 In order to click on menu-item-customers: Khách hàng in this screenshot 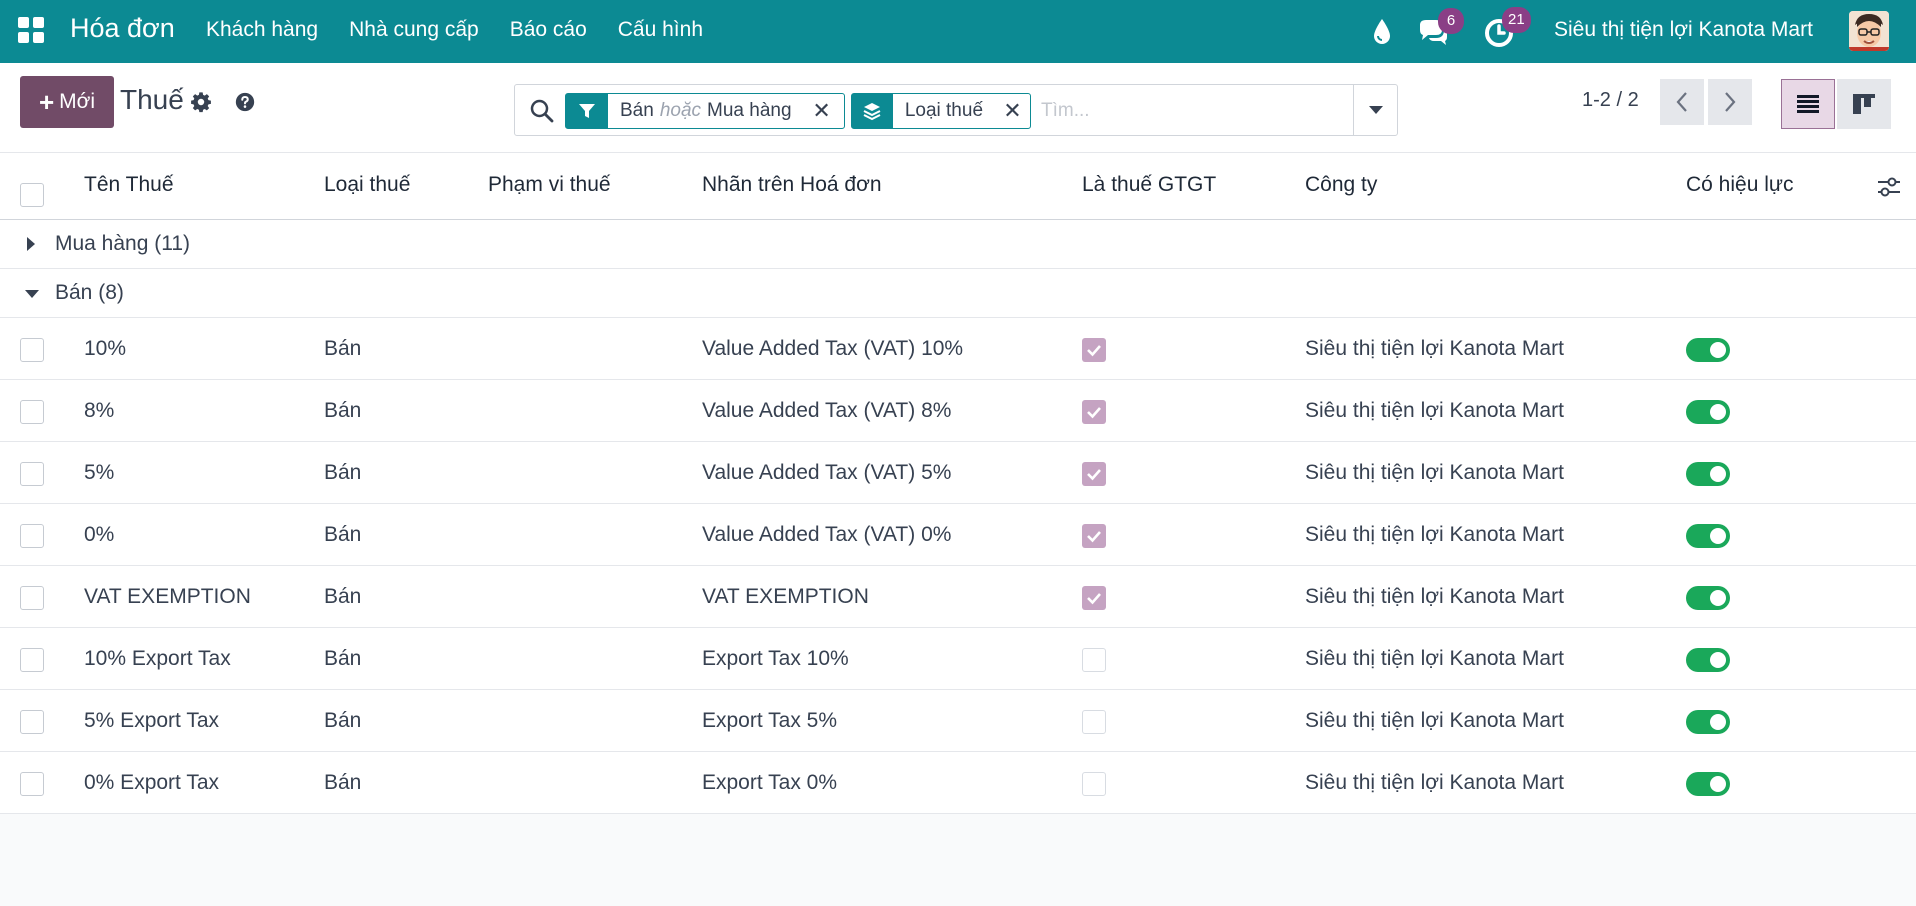, I will do `click(262, 30)`.